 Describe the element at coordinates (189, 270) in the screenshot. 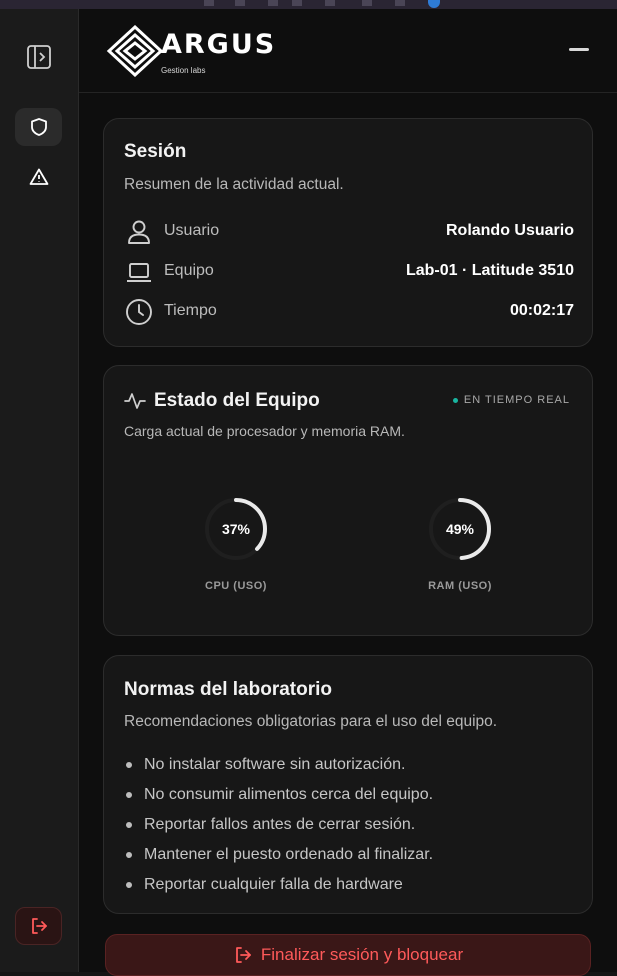

I see `device-label: Equipo` at that location.